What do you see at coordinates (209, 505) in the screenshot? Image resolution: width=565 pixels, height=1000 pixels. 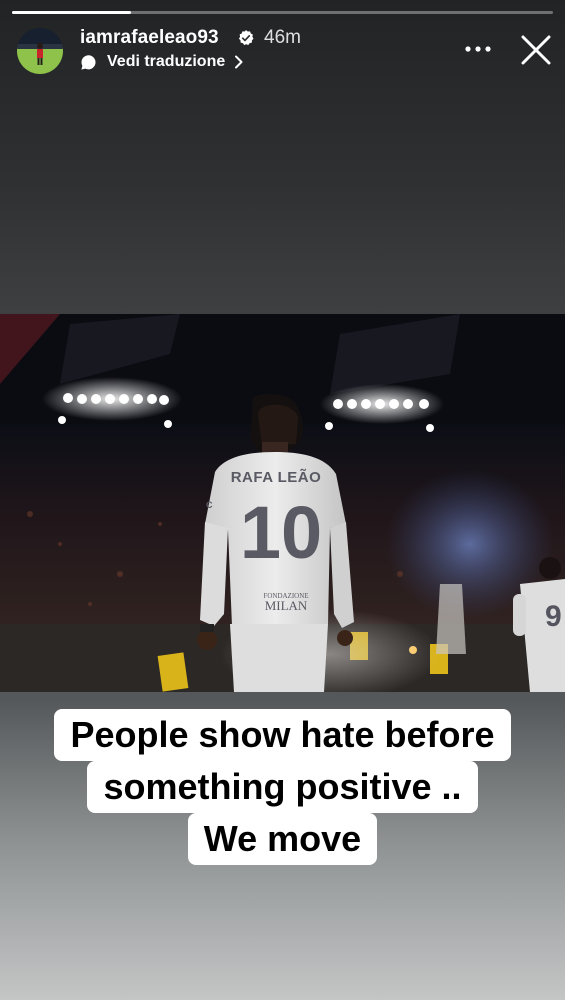 I see `svg-text: C` at bounding box center [209, 505].